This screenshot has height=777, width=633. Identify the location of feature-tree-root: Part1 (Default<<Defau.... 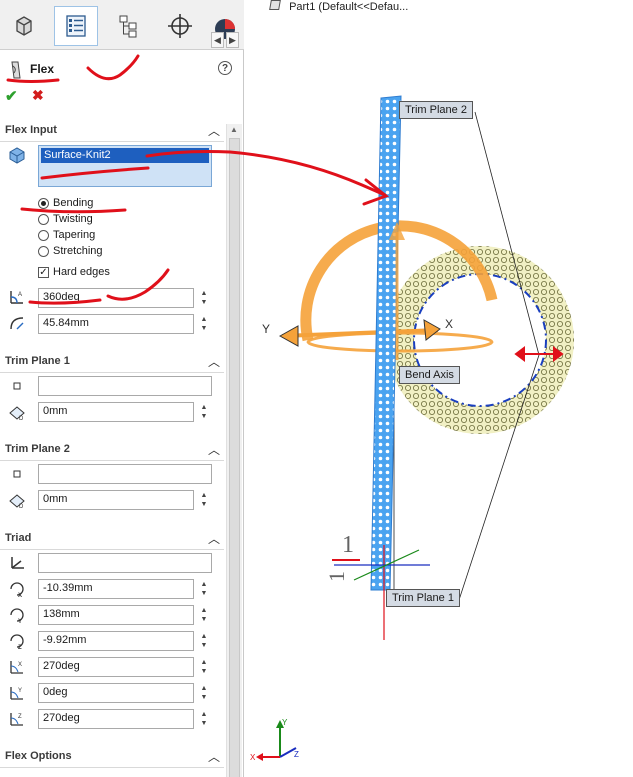
(338, 6).